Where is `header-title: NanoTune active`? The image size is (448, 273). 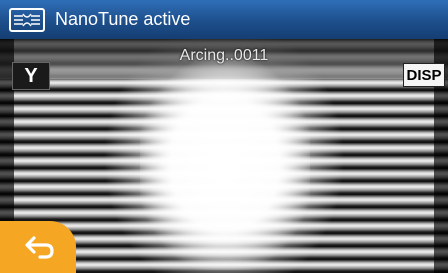
header-title: NanoTune active is located at coordinates (123, 19).